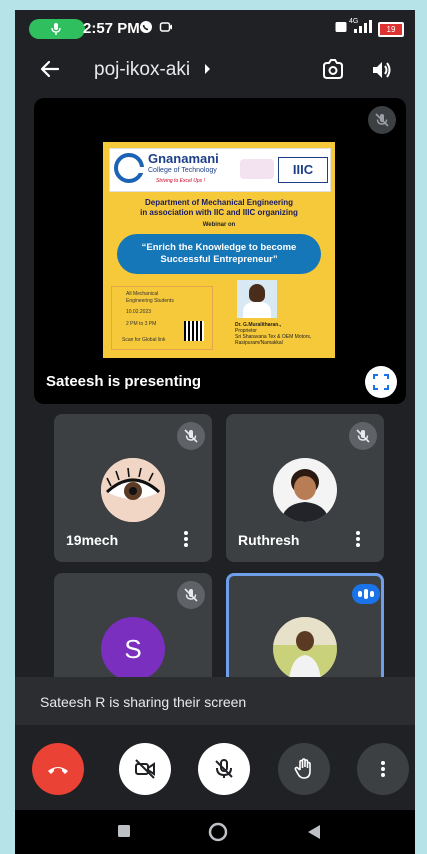 Image resolution: width=427 pixels, height=854 pixels. I want to click on college-logo-icon, so click(129, 168).